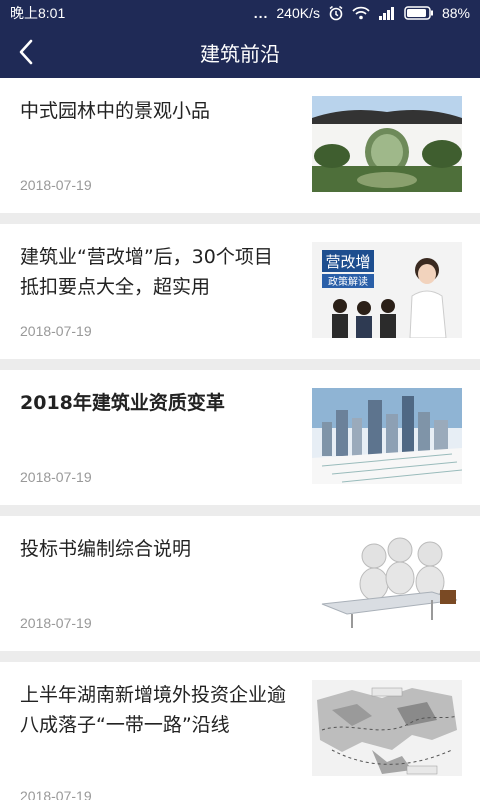 The width and height of the screenshot is (480, 800). What do you see at coordinates (348, 281) in the screenshot?
I see `image-caption-sub: 政策解读` at bounding box center [348, 281].